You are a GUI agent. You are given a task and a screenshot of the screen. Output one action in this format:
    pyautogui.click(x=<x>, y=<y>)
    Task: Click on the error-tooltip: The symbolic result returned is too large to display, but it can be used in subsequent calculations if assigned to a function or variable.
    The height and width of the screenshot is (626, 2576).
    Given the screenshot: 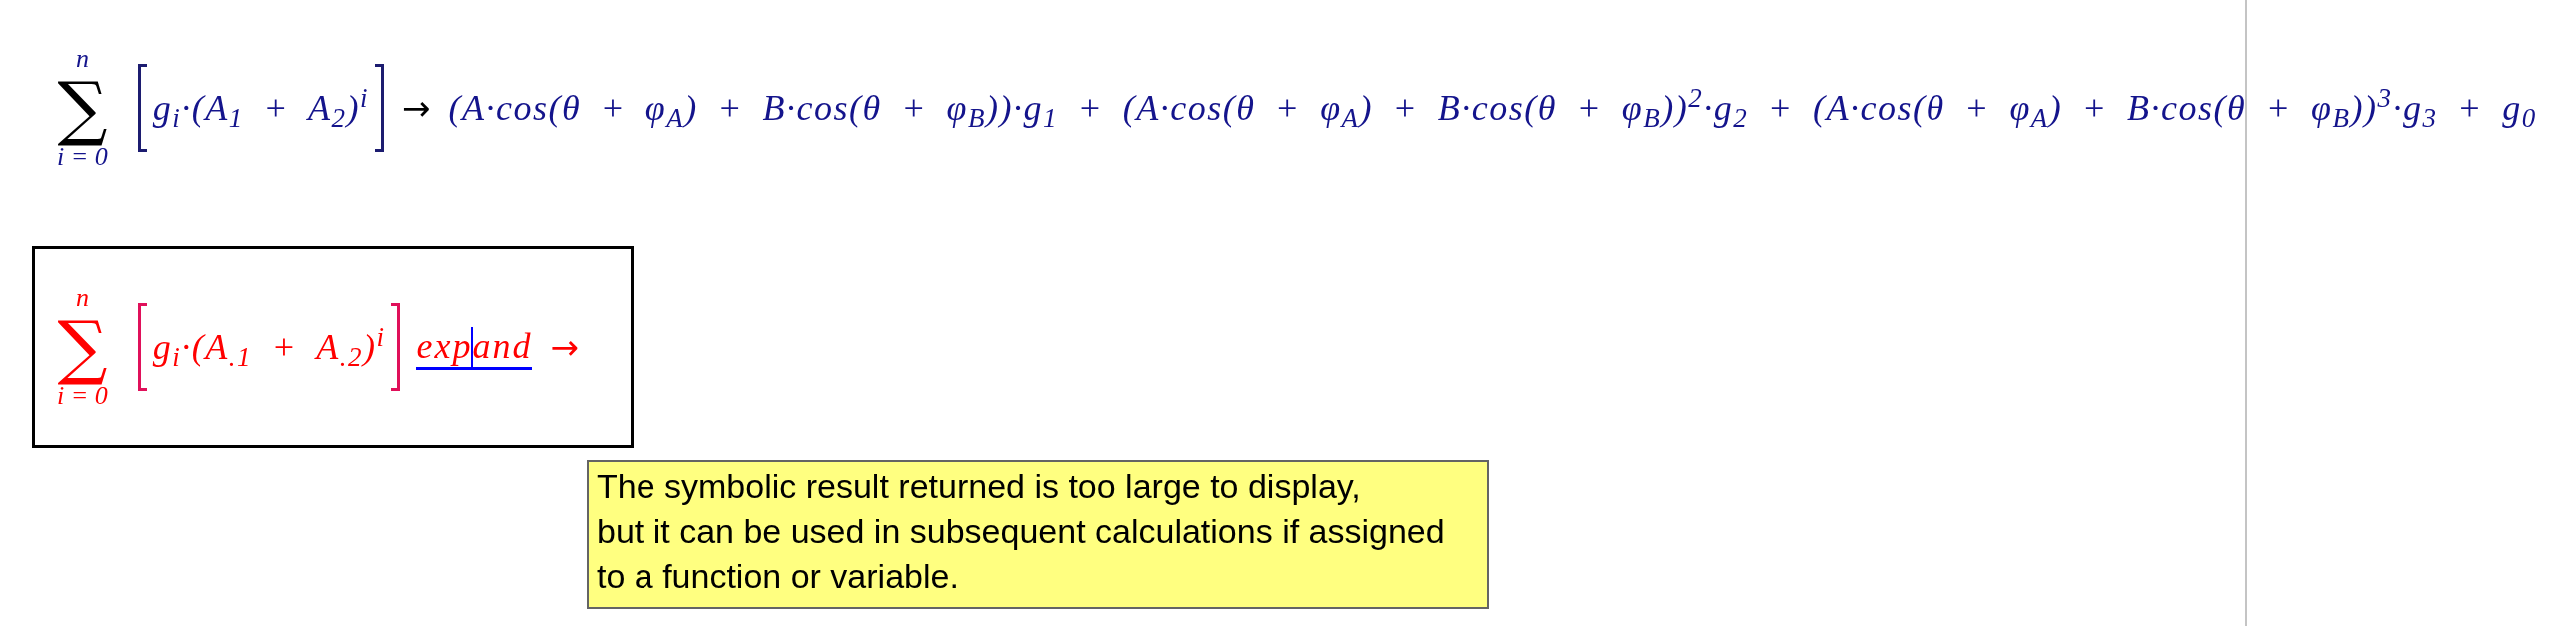 What is the action you would take?
    pyautogui.click(x=1038, y=534)
    